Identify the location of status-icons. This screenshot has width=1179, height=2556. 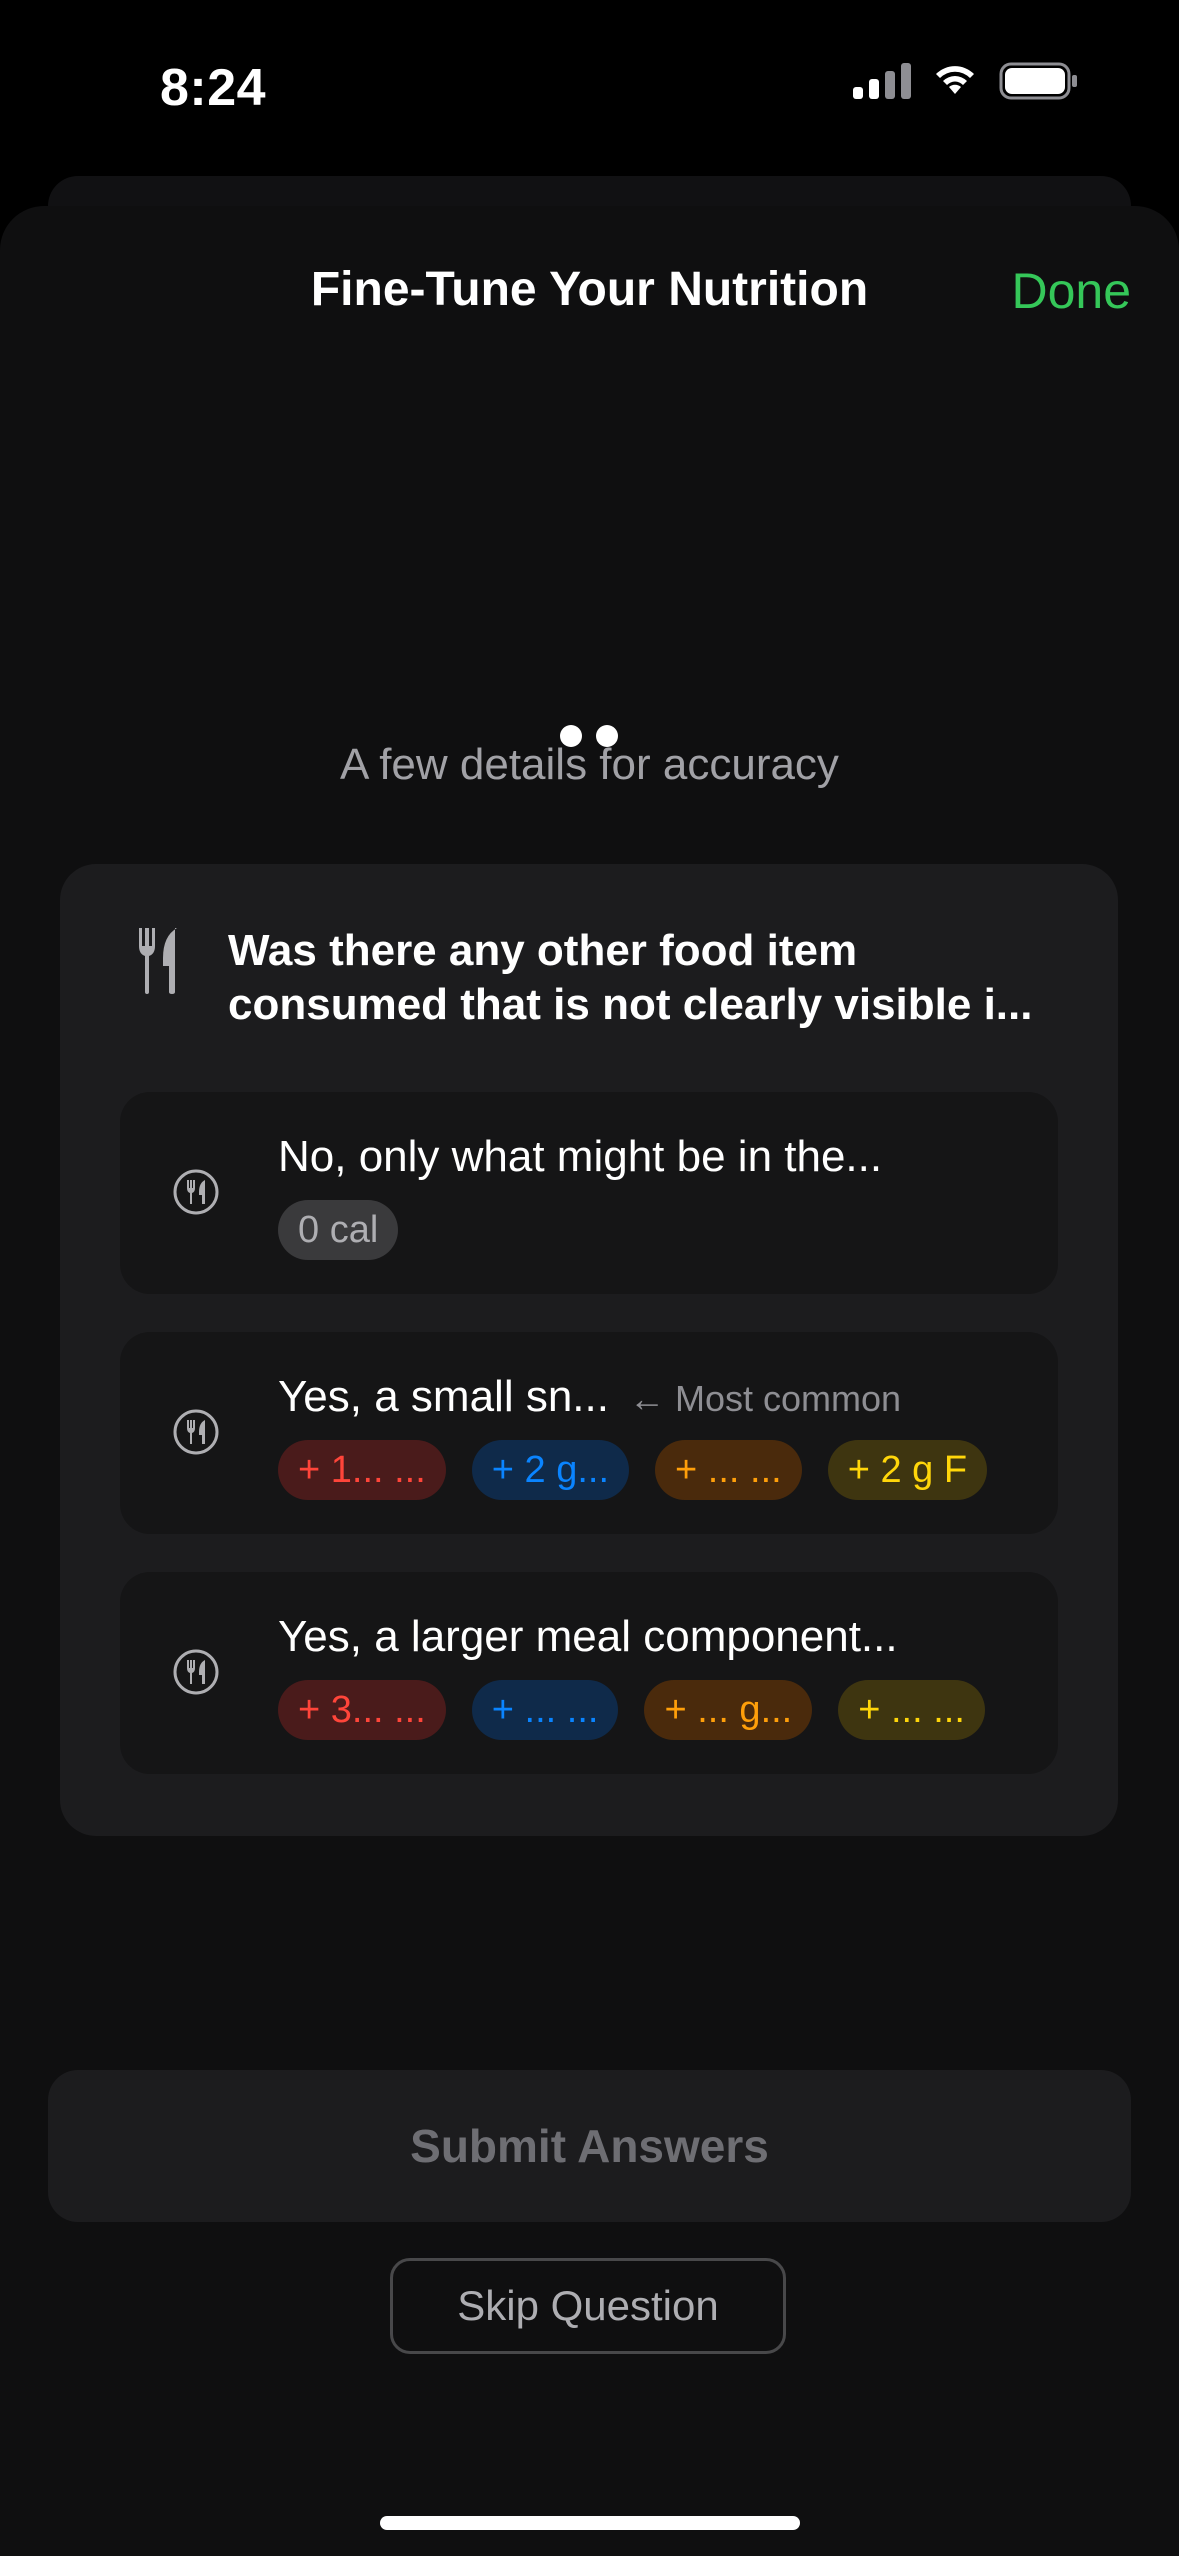
(966, 81).